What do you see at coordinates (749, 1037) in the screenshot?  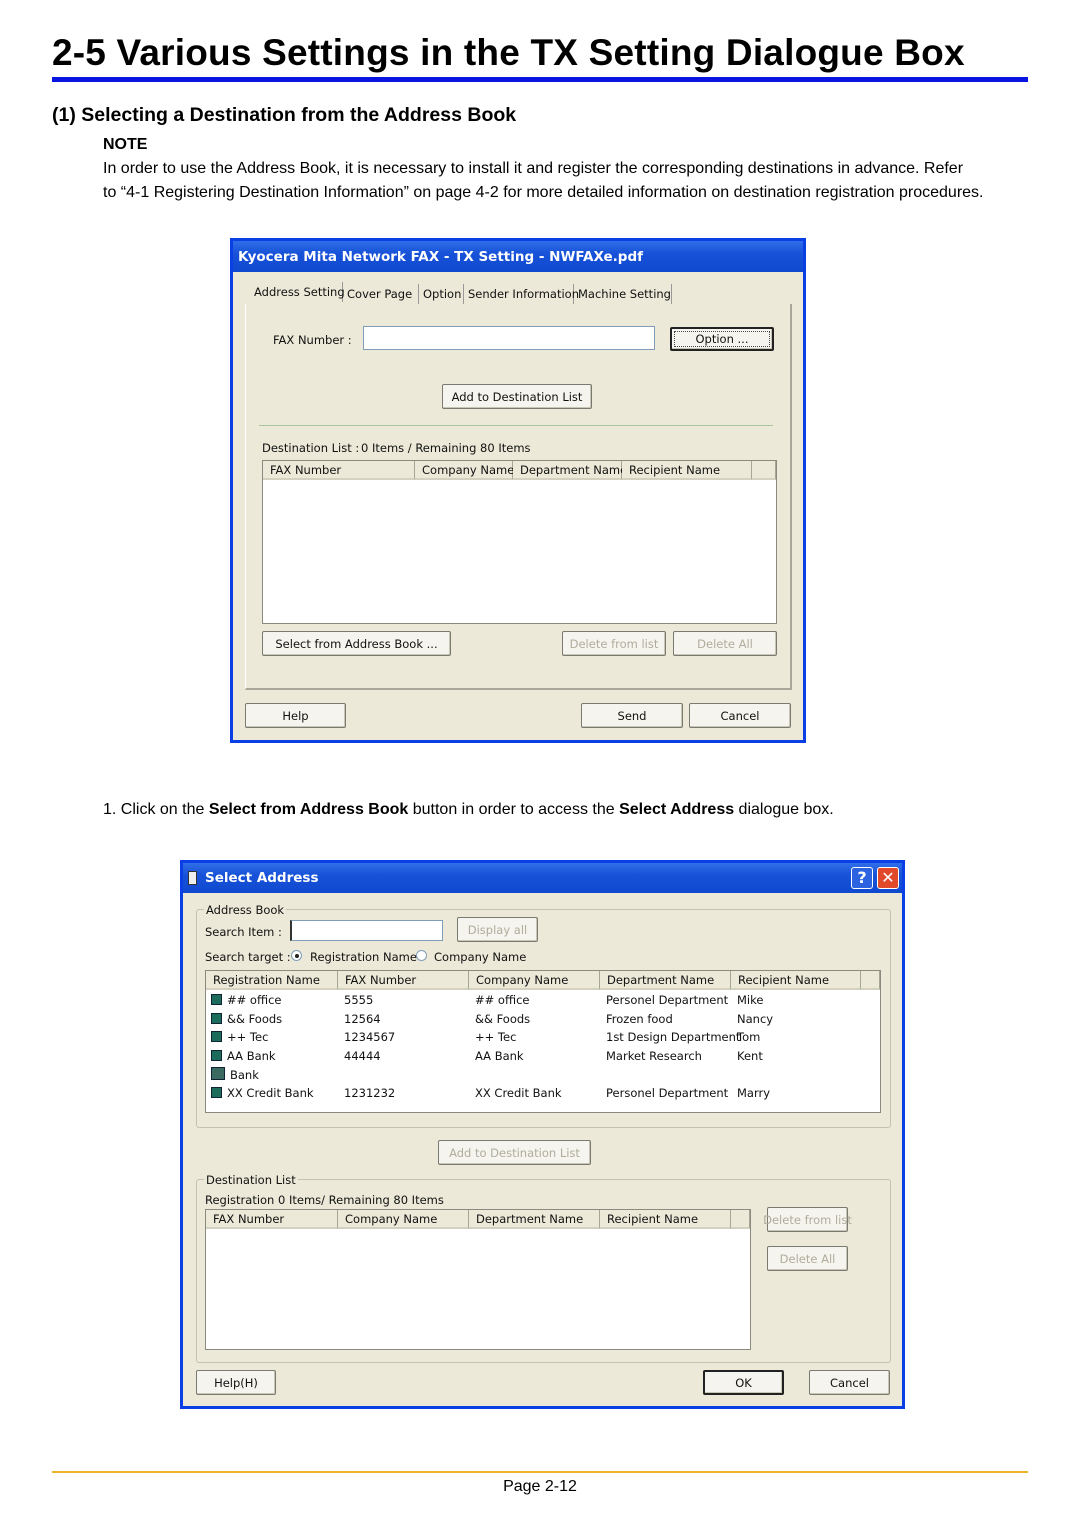 I see `cell-text: Tom` at bounding box center [749, 1037].